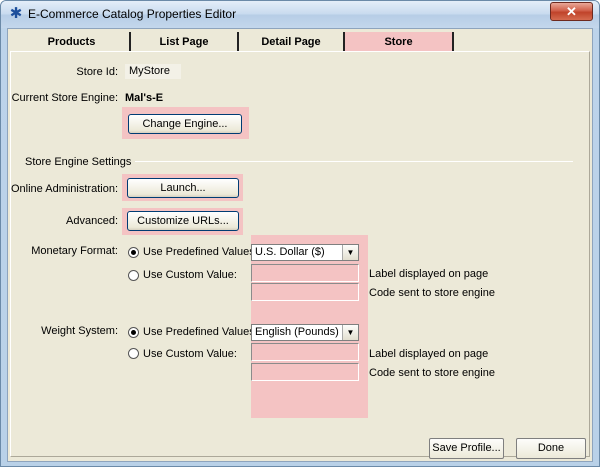  What do you see at coordinates (551, 448) in the screenshot?
I see `done-button: Done` at bounding box center [551, 448].